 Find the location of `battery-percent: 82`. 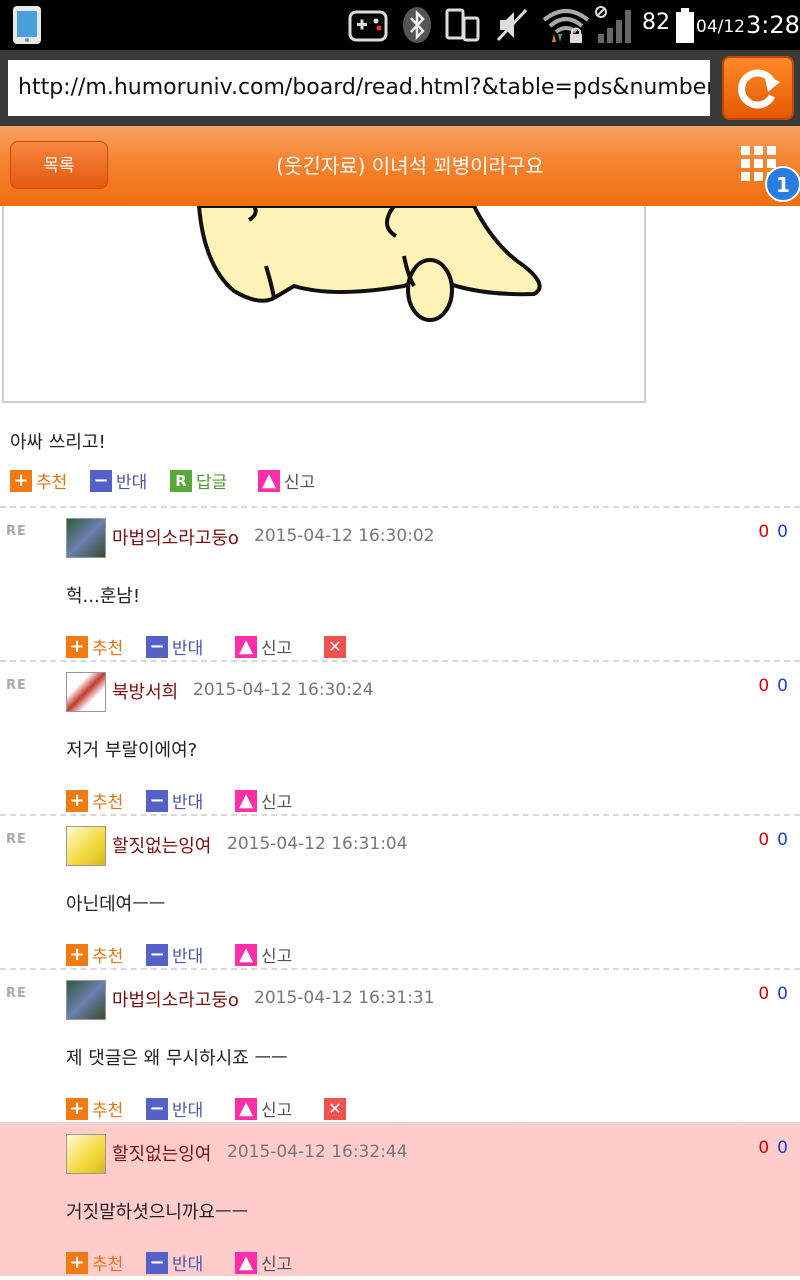

battery-percent: 82 is located at coordinates (656, 22).